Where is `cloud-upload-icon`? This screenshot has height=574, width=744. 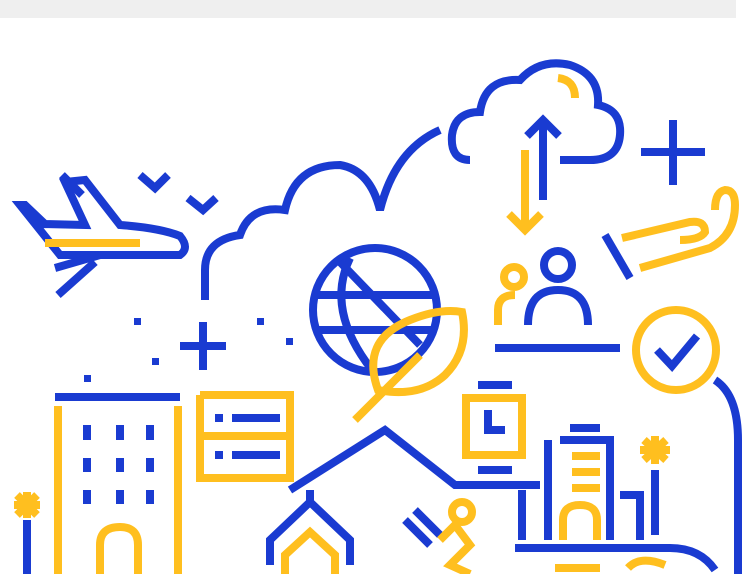
cloud-upload-icon is located at coordinates (536, 147).